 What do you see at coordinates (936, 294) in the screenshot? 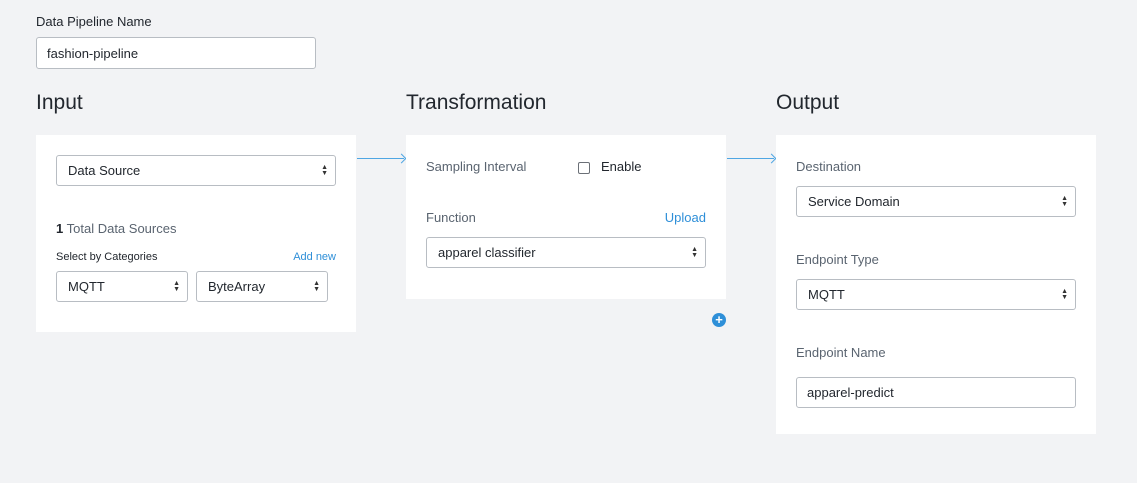
I see `endpoint-type-select: MQTT ▲ ▼` at bounding box center [936, 294].